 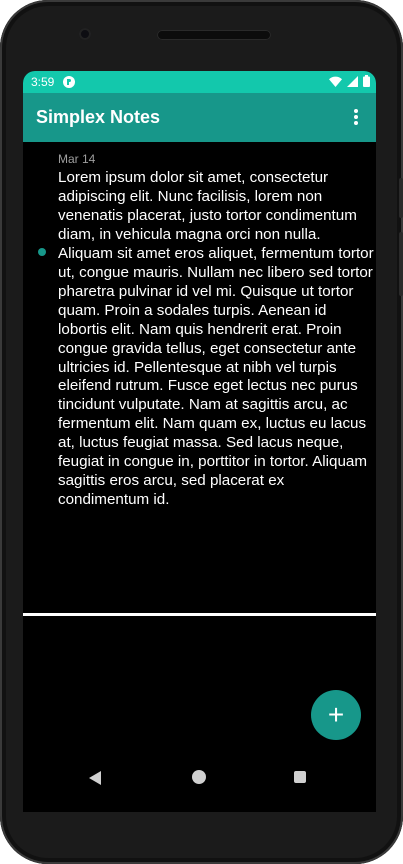 I want to click on add-icon: +, so click(x=336, y=714).